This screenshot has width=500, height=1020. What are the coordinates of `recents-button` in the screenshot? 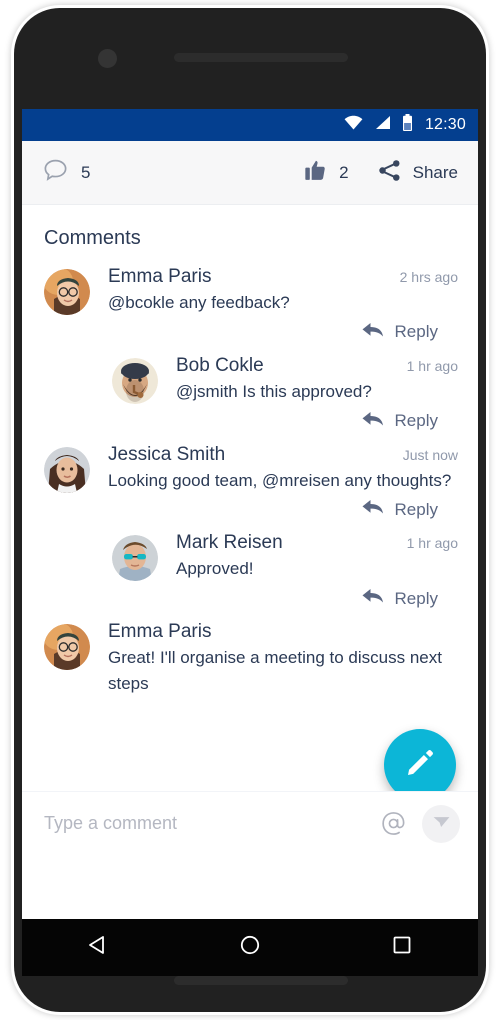 It's located at (402, 948).